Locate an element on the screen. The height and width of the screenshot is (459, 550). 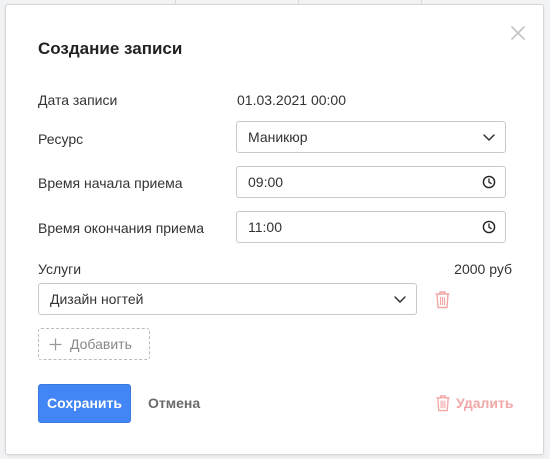
add-service-button: Добавить is located at coordinates (94, 344).